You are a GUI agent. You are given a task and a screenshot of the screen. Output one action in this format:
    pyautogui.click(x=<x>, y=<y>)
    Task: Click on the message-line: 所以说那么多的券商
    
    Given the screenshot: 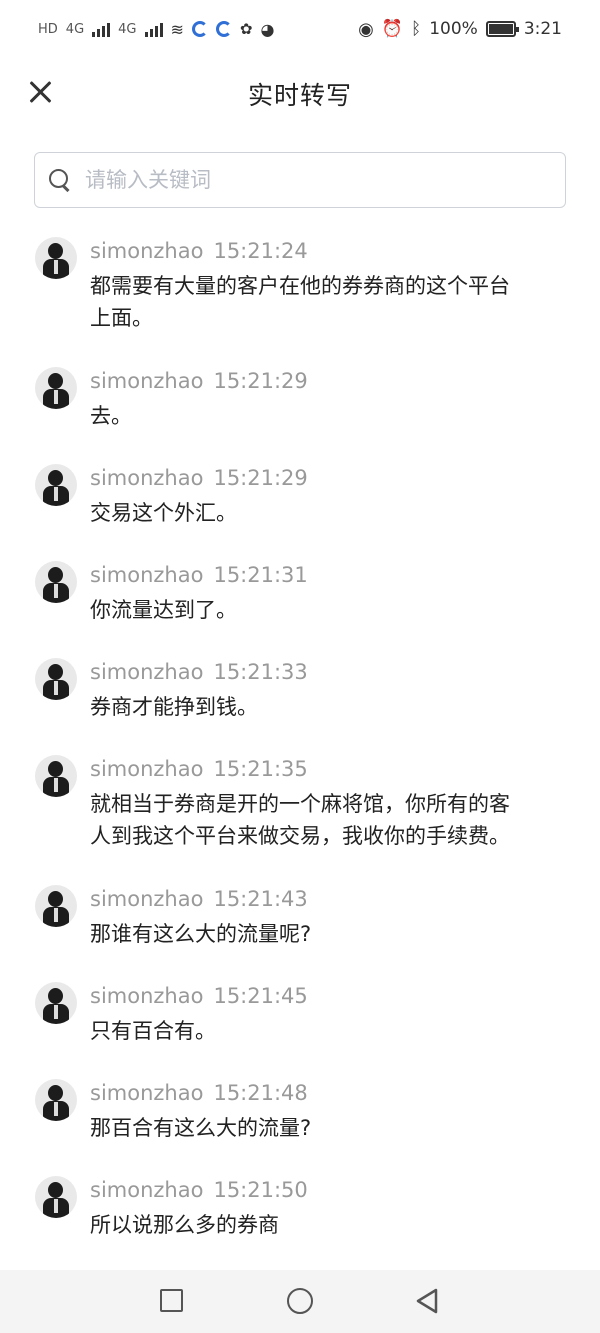 What is the action you would take?
    pyautogui.click(x=184, y=1225)
    